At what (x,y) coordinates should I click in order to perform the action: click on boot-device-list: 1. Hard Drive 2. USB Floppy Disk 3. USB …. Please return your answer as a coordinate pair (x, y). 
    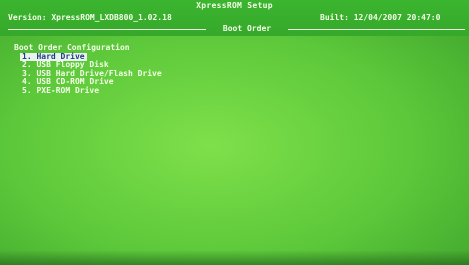
    Looking at the image, I should click on (89, 74).